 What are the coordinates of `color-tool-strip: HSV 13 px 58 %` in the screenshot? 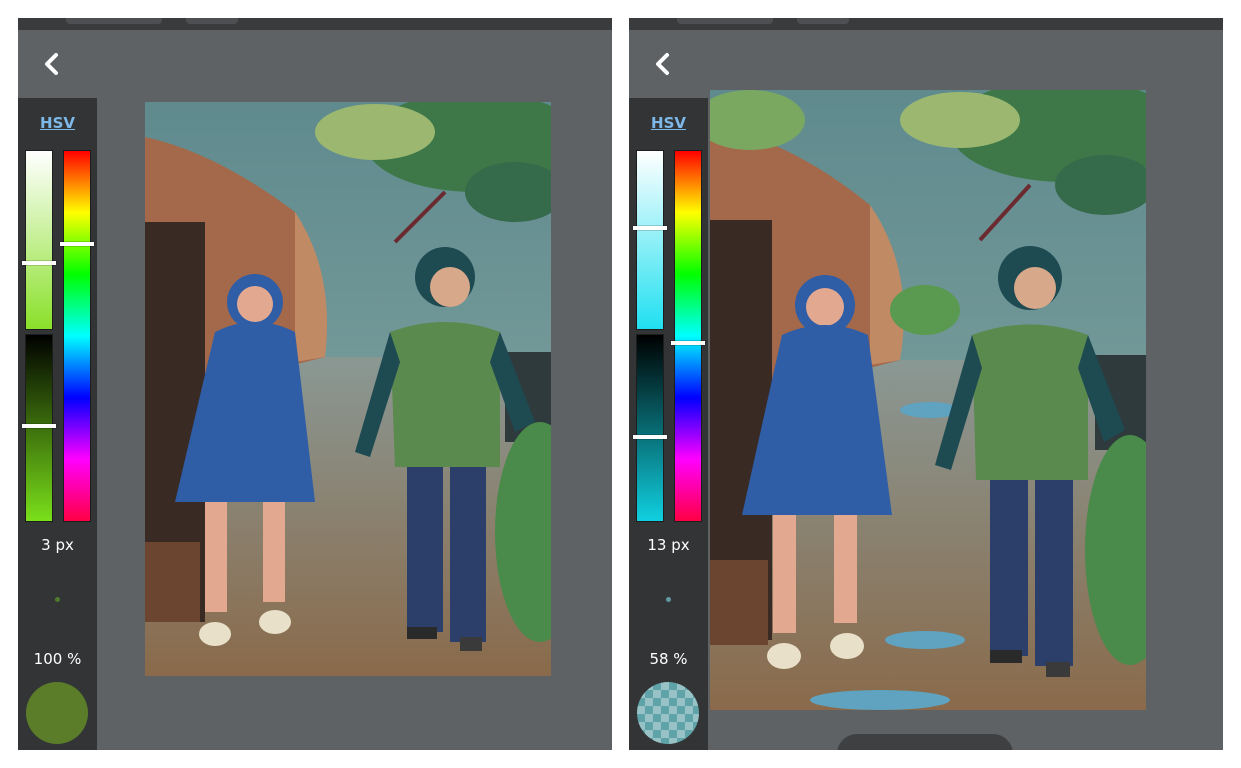 It's located at (668, 424).